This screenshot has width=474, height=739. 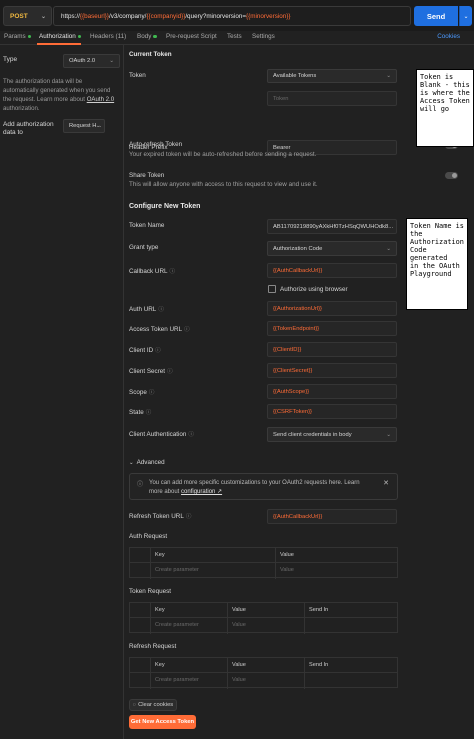 What do you see at coordinates (263, 680) in the screenshot?
I see `table-row: Create parameter Value` at bounding box center [263, 680].